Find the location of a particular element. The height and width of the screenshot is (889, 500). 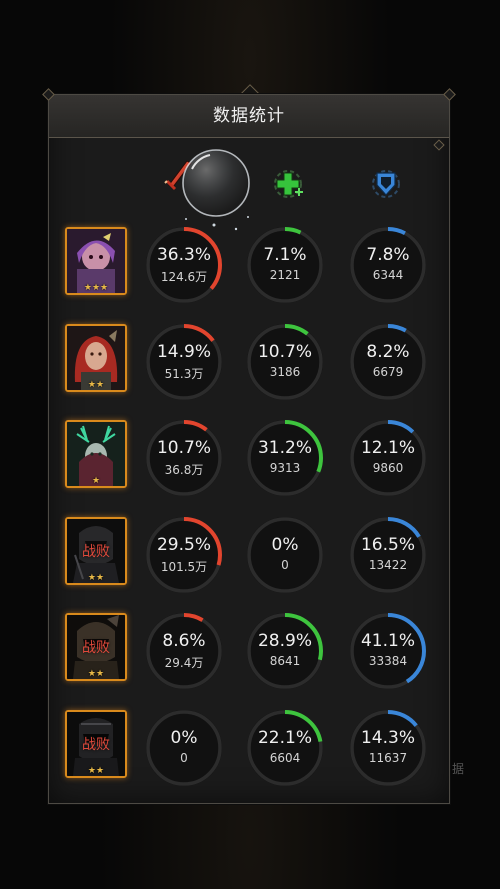

stat-value: 33384 is located at coordinates (388, 661).